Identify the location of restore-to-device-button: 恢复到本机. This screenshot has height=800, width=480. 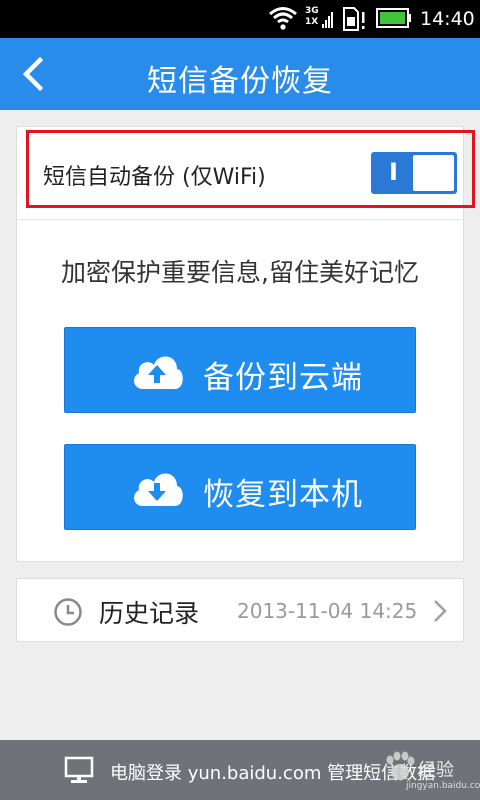
(240, 487).